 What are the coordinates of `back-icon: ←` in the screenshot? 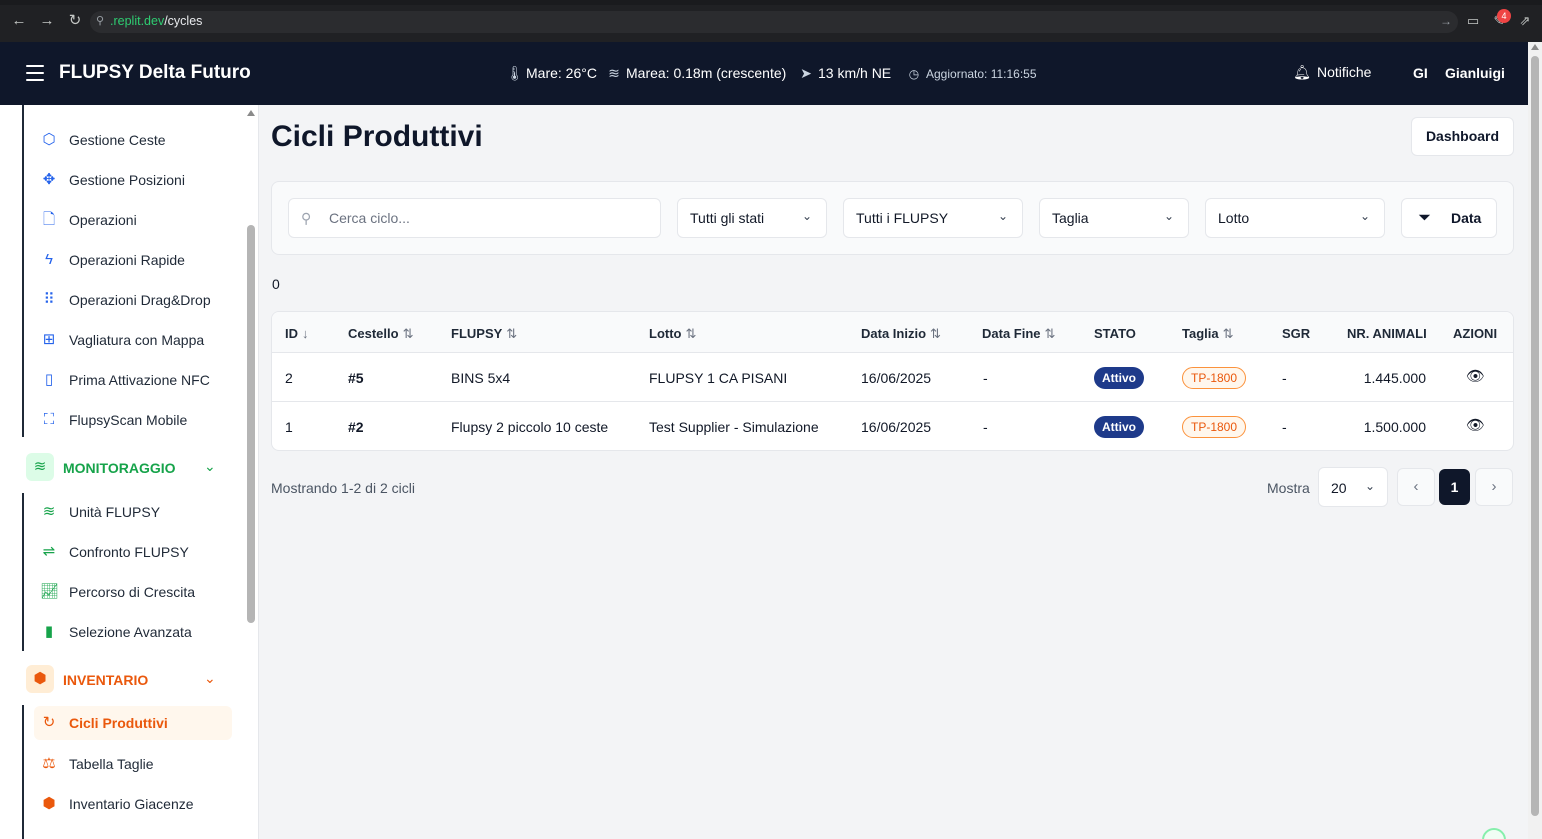 It's located at (19, 21).